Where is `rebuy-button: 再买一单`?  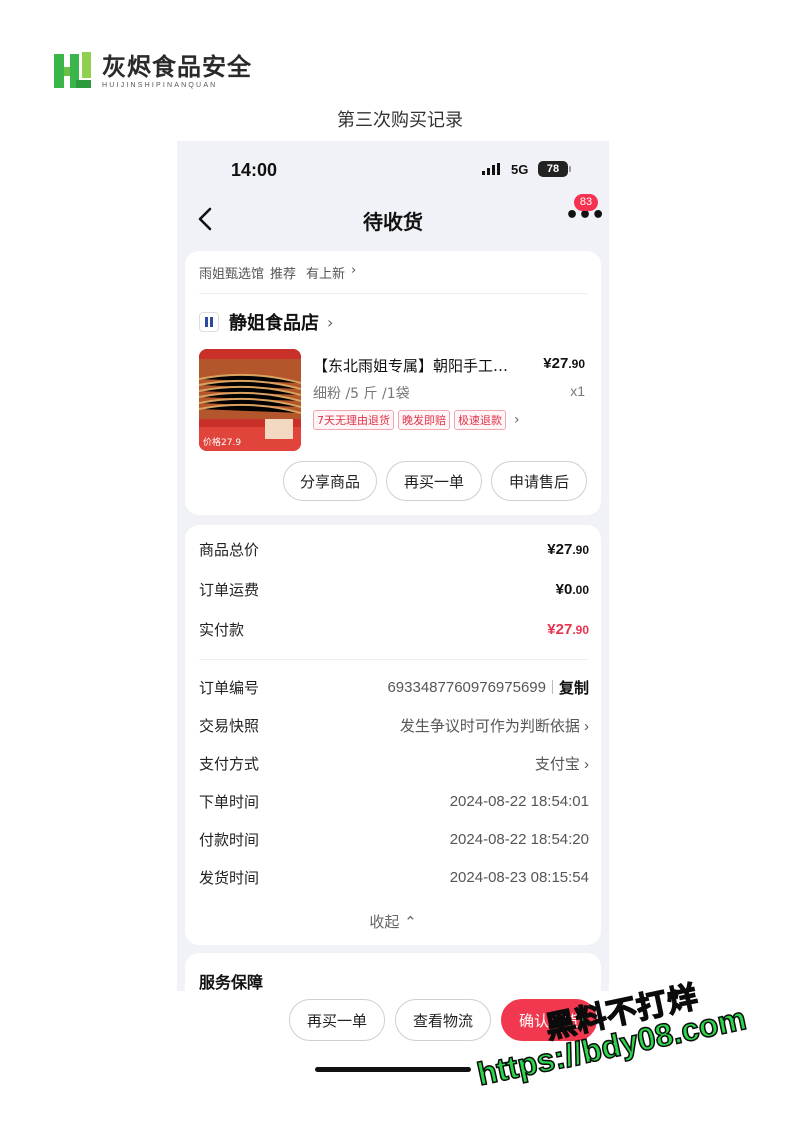 rebuy-button: 再买一单 is located at coordinates (434, 481).